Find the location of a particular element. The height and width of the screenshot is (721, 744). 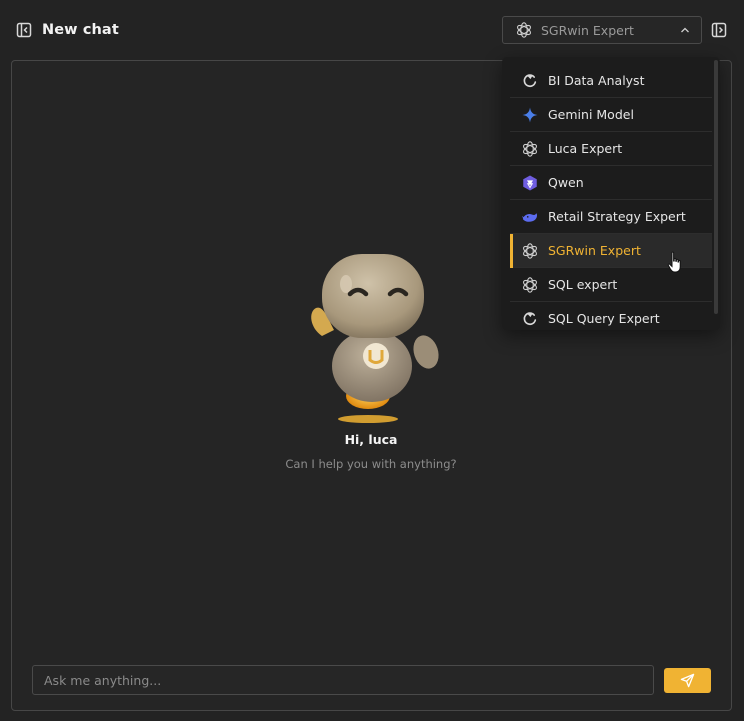

model-option-gemini-model: Gemini Model is located at coordinates (611, 115).